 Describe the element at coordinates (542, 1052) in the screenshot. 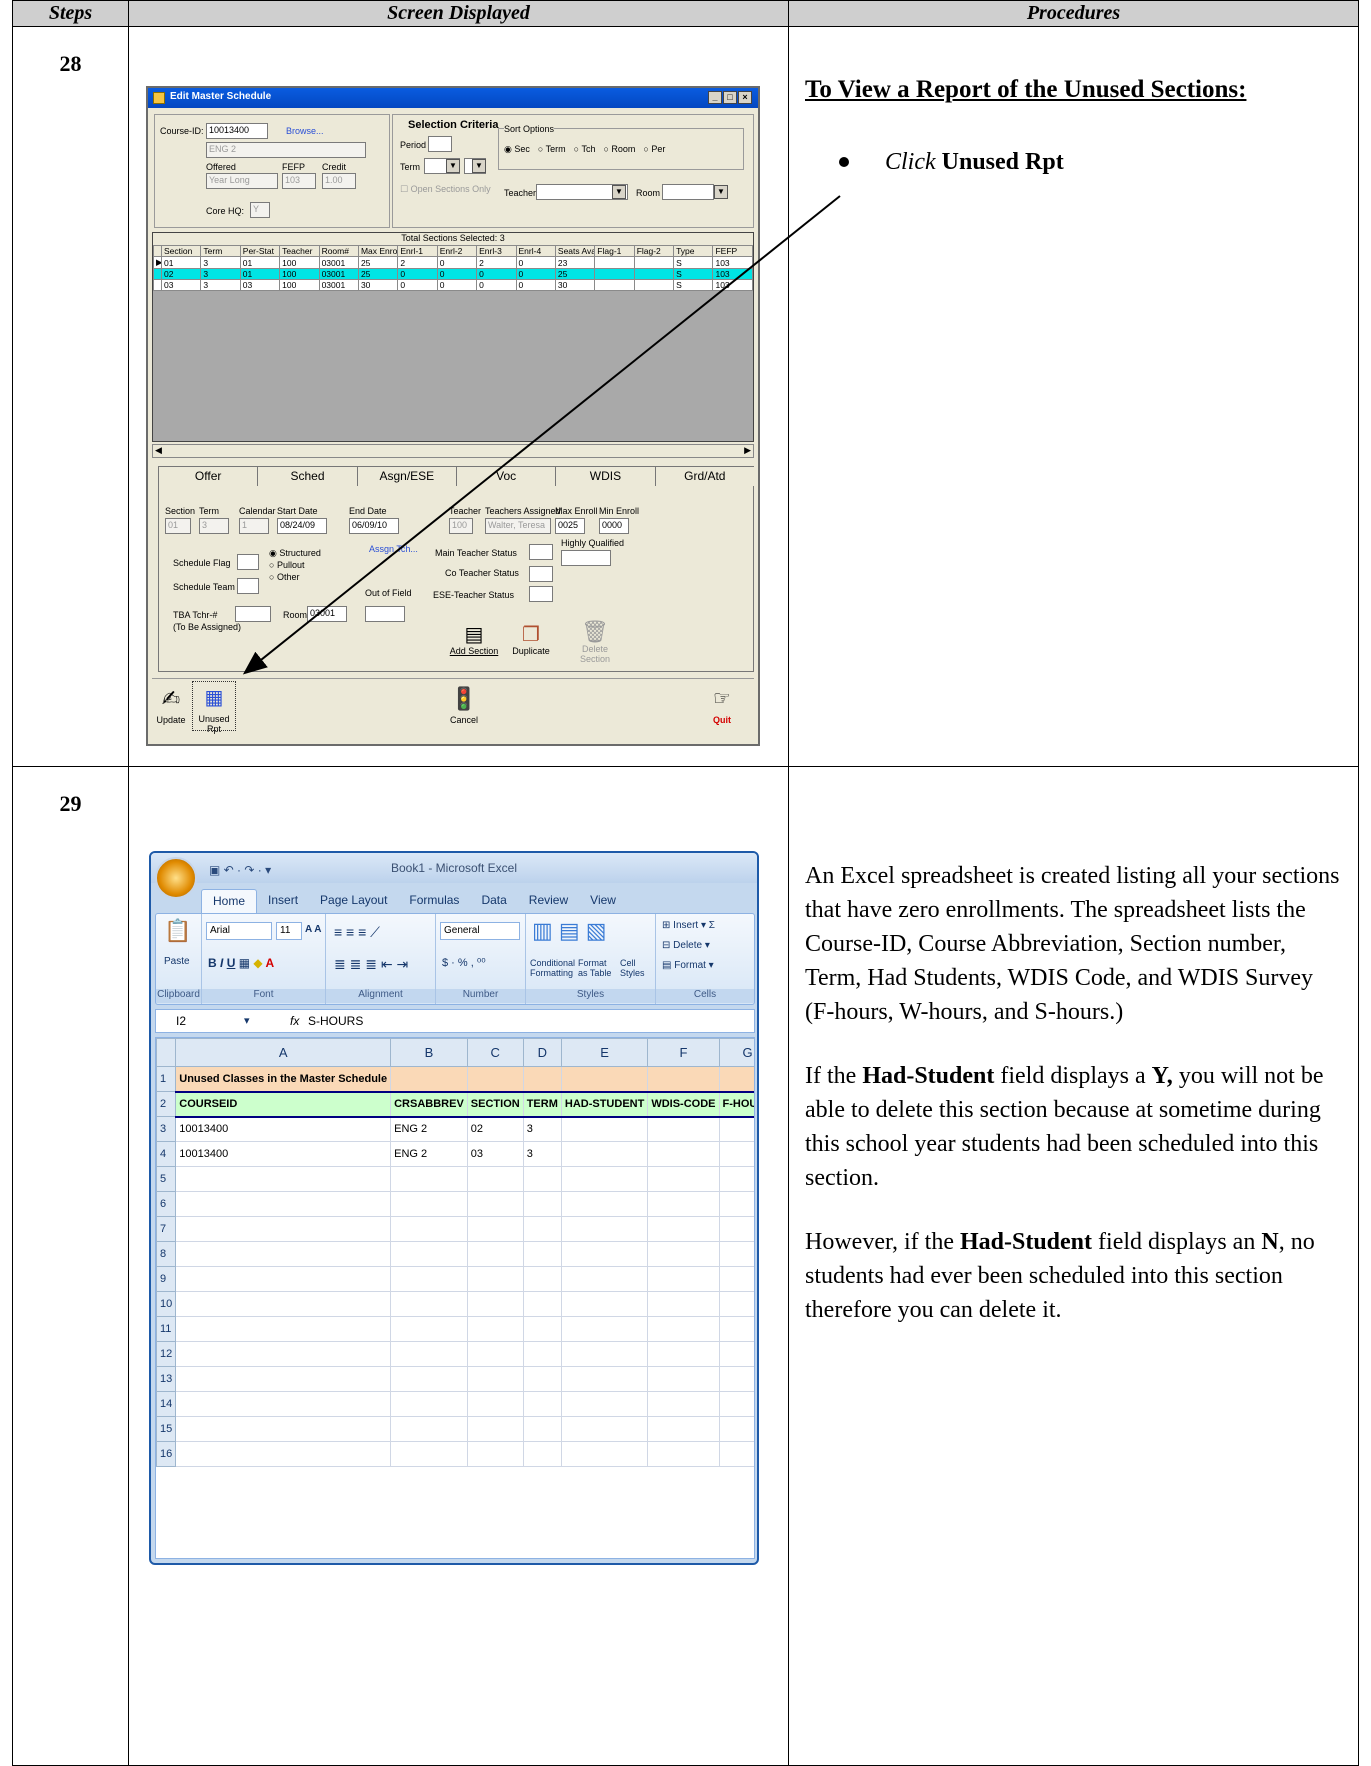

I see `column-header: D` at that location.